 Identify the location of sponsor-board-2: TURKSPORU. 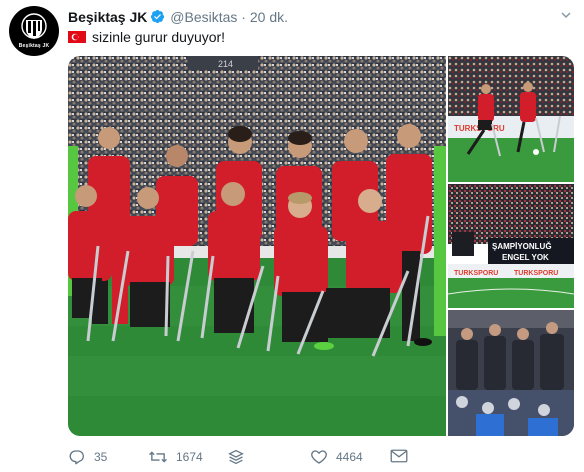
(476, 273).